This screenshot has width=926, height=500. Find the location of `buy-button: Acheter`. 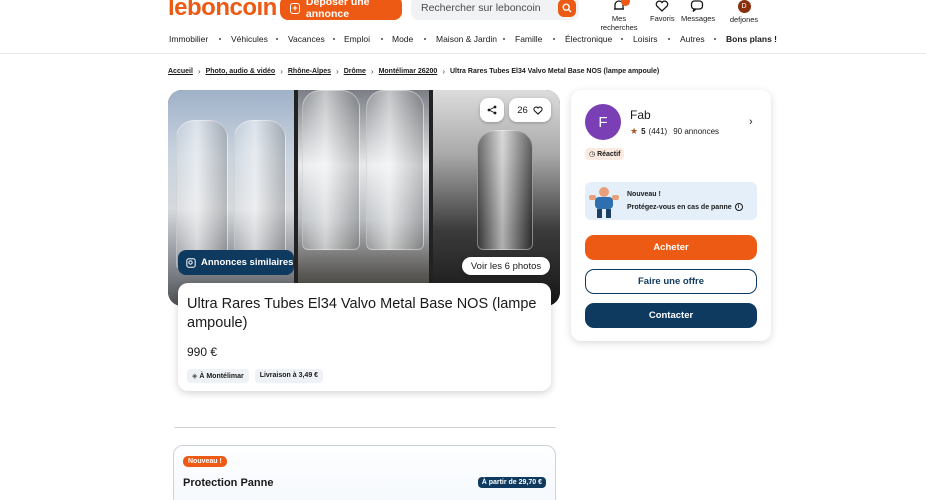

buy-button: Acheter is located at coordinates (671, 247).